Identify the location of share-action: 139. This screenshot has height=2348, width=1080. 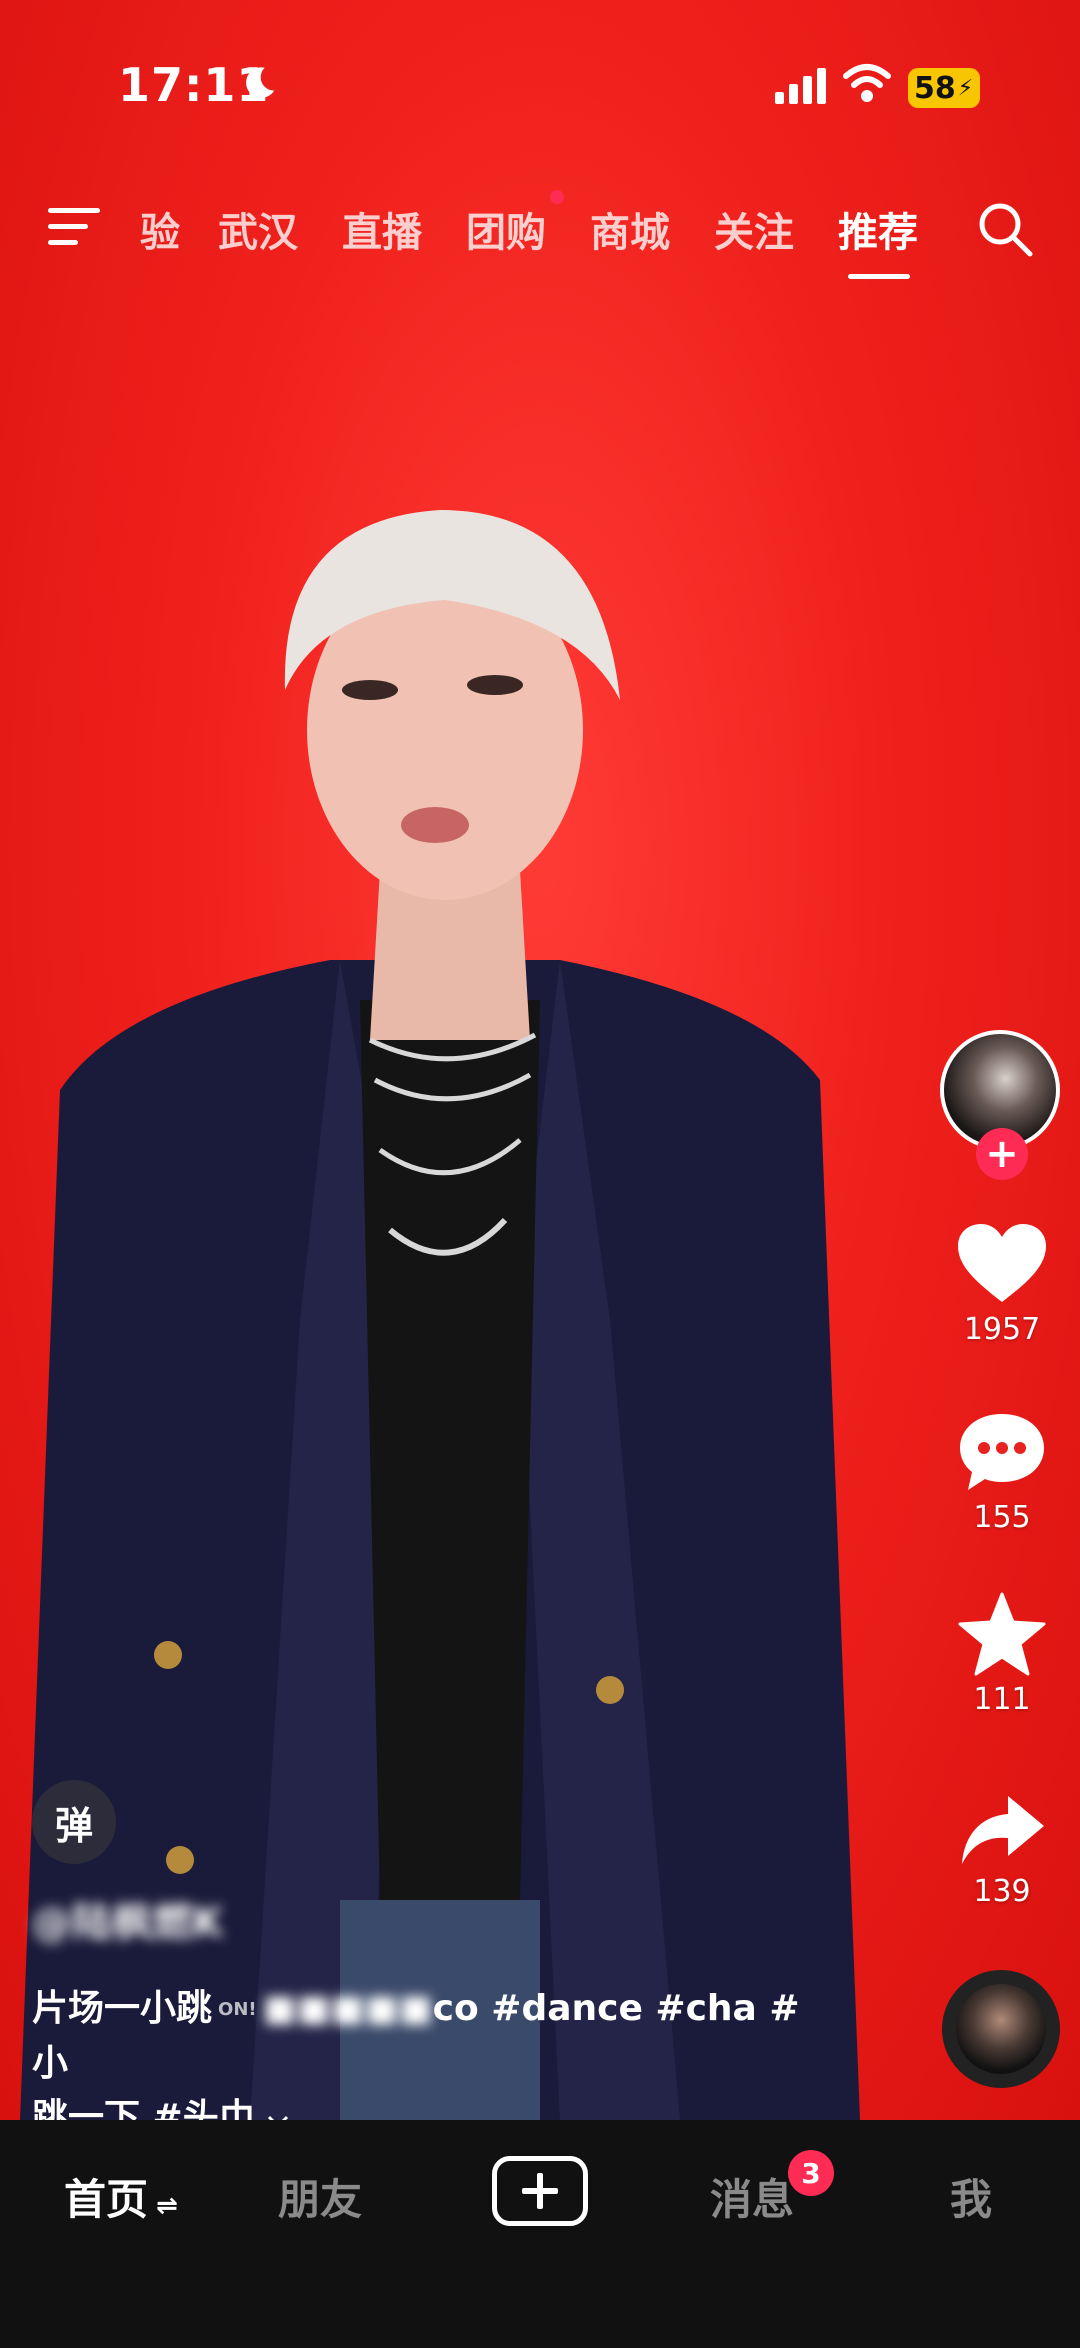
(1002, 1850).